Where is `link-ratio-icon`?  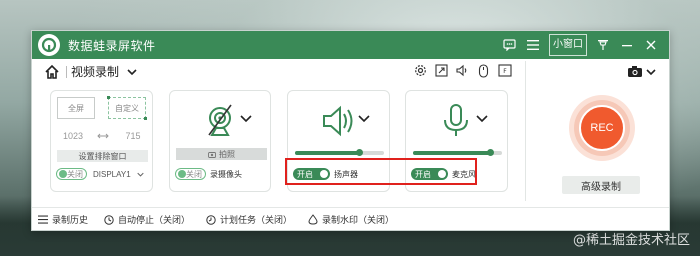 link-ratio-icon is located at coordinates (103, 136).